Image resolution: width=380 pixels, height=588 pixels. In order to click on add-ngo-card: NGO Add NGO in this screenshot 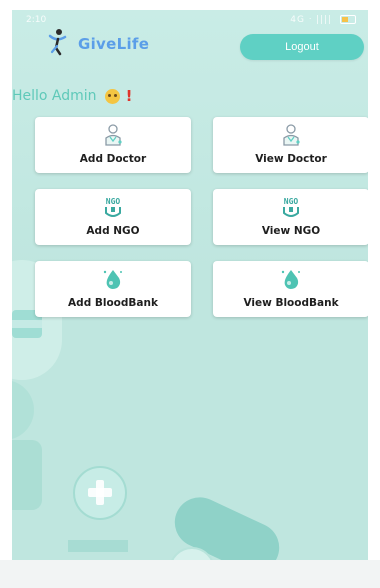, I will do `click(113, 217)`.